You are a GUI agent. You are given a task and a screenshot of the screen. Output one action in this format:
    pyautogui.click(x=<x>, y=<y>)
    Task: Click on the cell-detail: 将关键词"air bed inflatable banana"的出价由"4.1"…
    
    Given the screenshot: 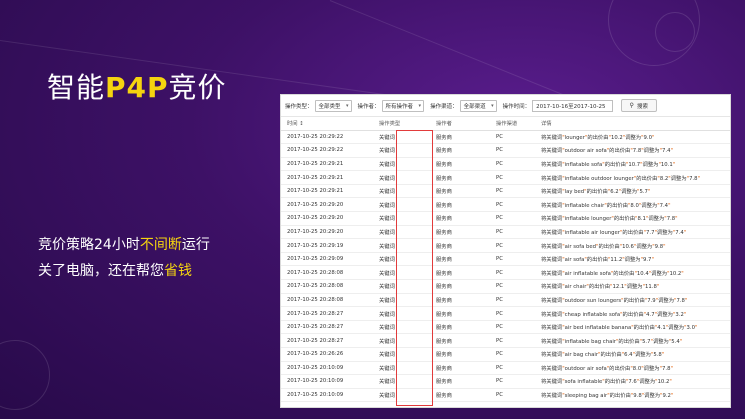 What is the action you would take?
    pyautogui.click(x=632, y=327)
    